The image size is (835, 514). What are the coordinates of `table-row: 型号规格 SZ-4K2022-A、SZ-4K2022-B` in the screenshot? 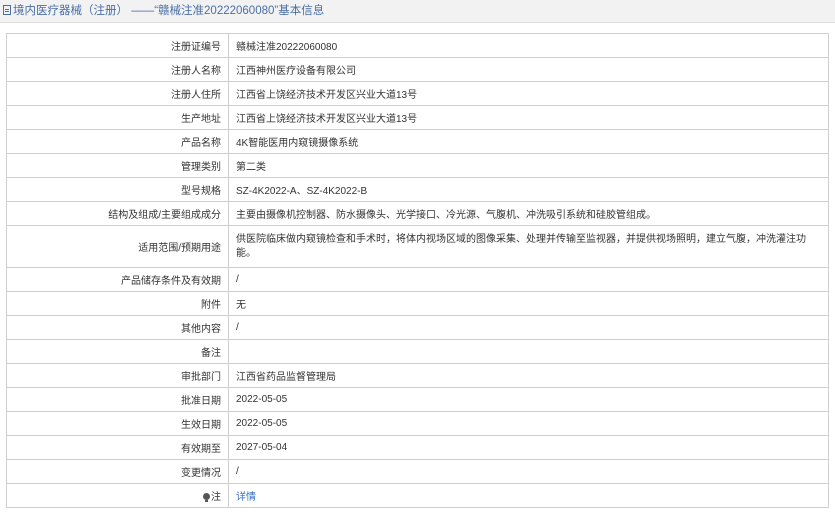 It's located at (417, 189).